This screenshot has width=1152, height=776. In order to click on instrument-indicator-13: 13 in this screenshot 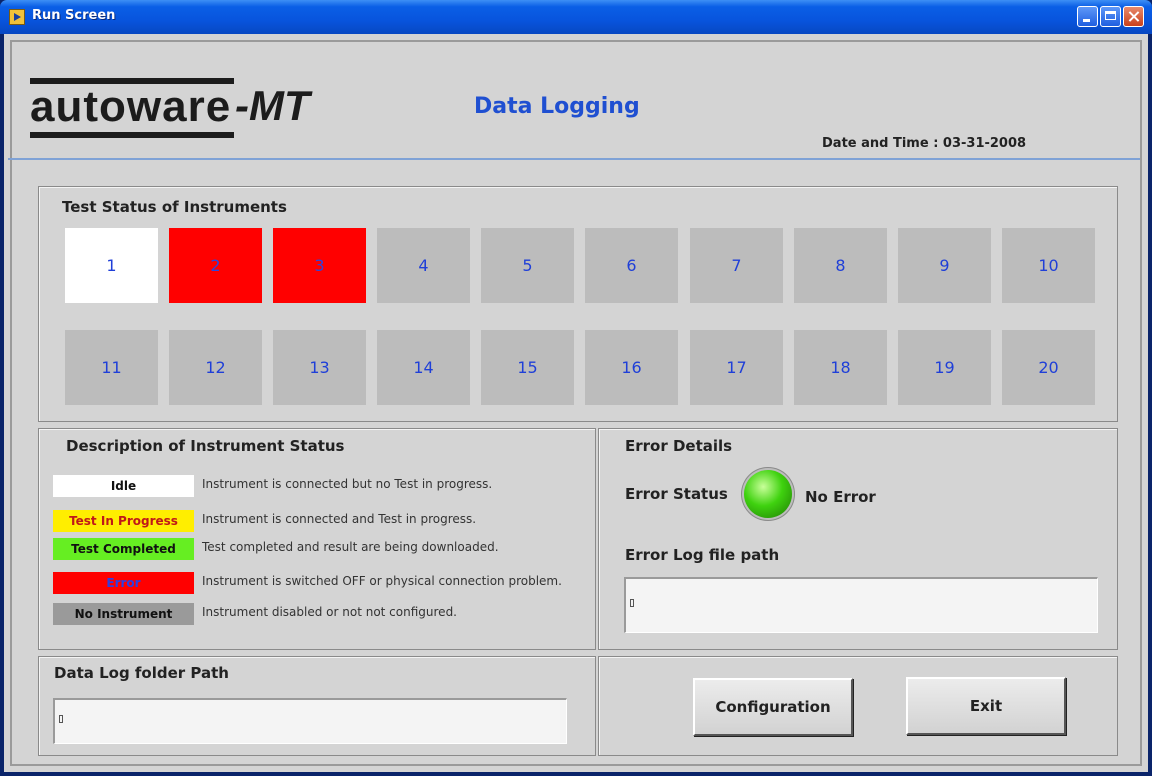, I will do `click(319, 367)`.